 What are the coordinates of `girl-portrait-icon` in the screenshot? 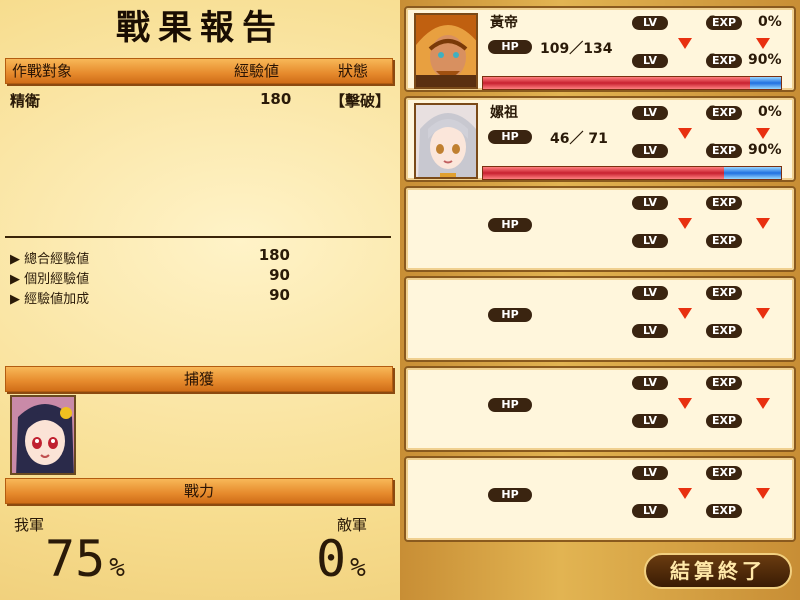 It's located at (43, 435).